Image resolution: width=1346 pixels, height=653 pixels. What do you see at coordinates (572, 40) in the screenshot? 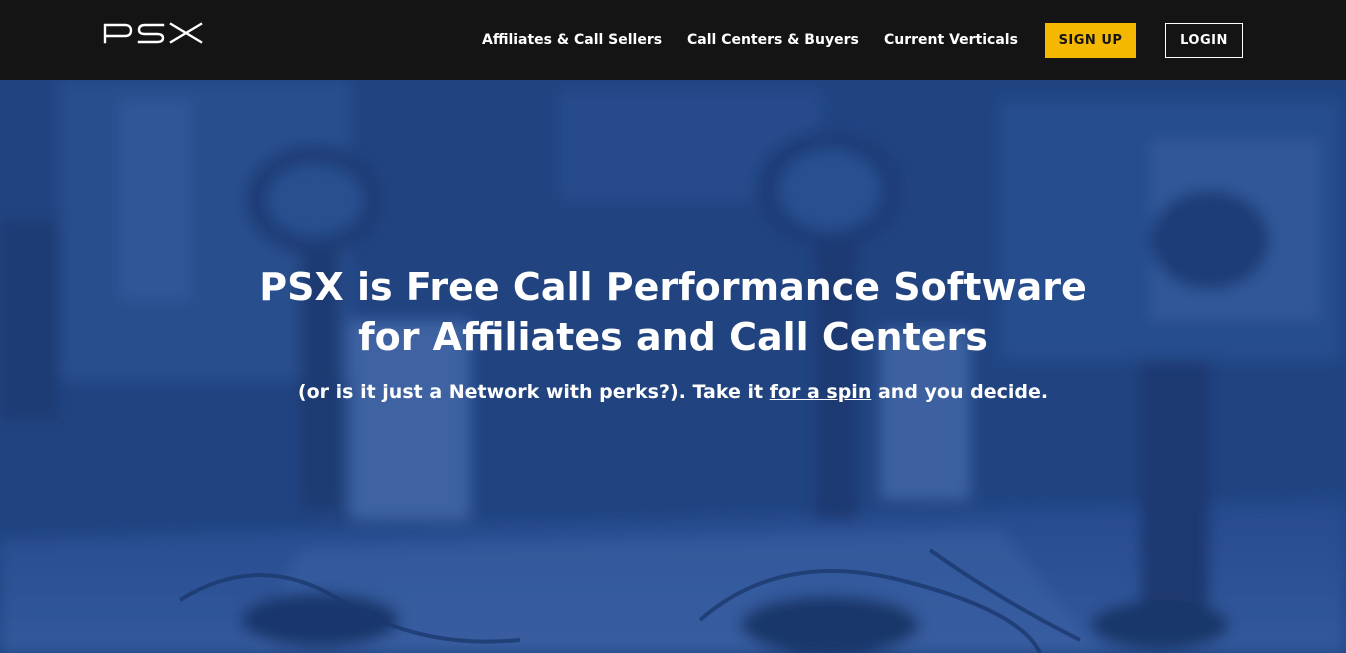
I see `nav-affiliates-call-sellers: Affiliates & Call Sellers` at bounding box center [572, 40].